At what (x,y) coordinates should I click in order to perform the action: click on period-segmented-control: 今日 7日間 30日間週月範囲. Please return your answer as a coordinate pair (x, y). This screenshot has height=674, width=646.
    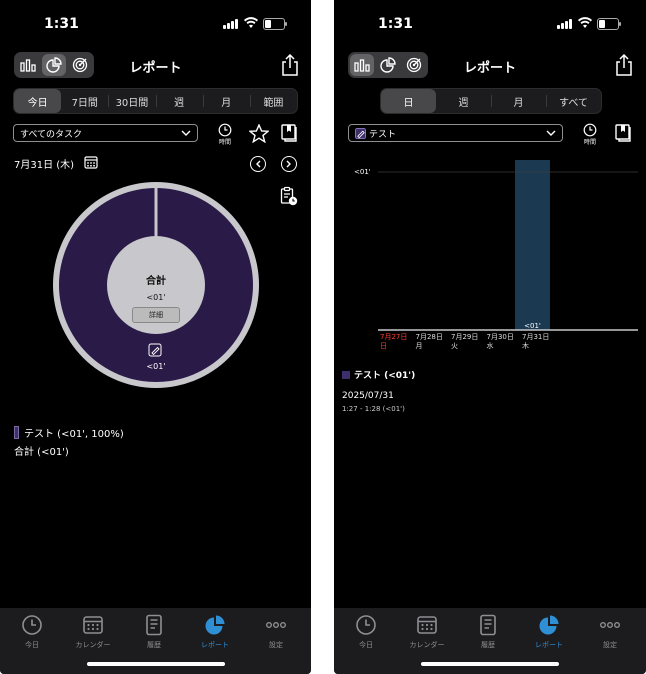
    Looking at the image, I should click on (155, 101).